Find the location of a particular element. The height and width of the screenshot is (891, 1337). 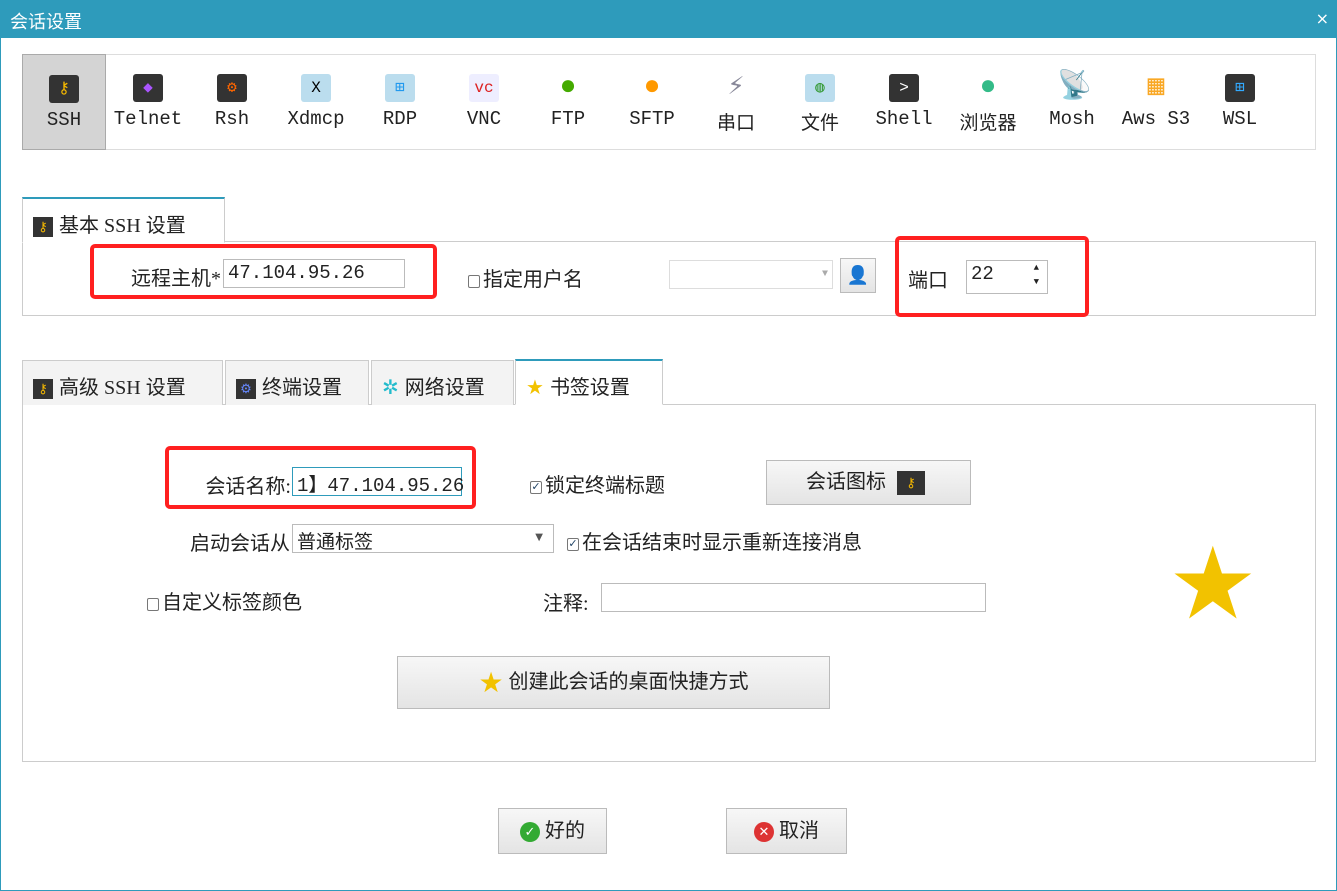

protocol-sftp: ● SFTP is located at coordinates (652, 102).